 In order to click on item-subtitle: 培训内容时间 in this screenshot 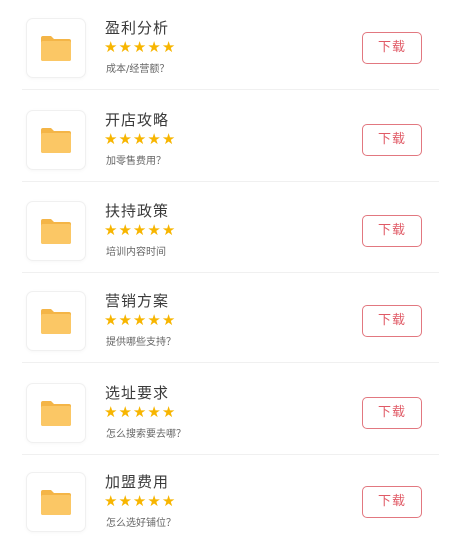, I will do `click(136, 252)`.